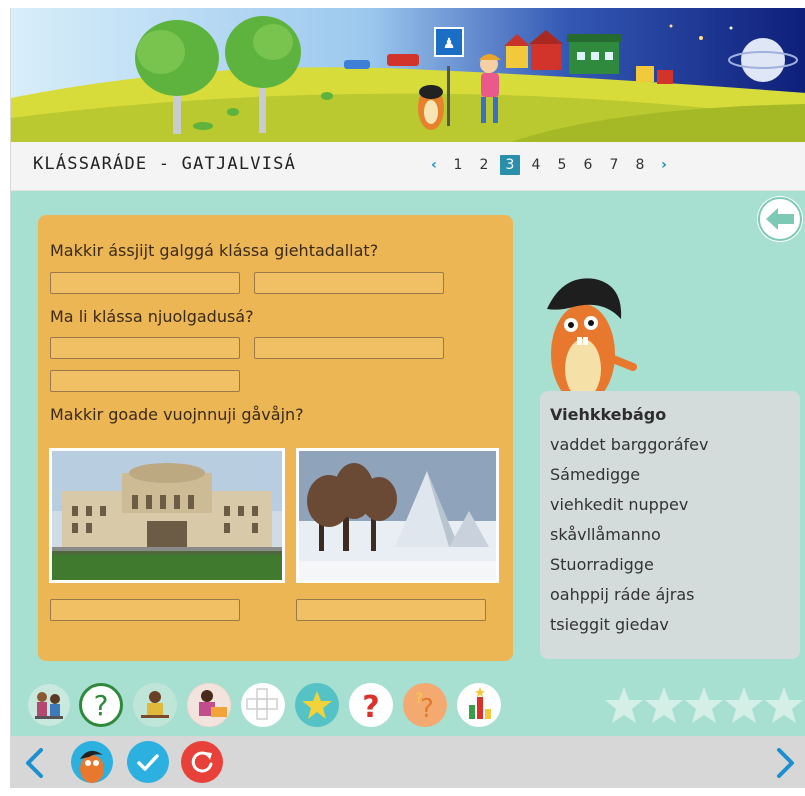 This screenshot has width=805, height=796. What do you see at coordinates (145, 348) in the screenshot?
I see `q2-answer-a-field` at bounding box center [145, 348].